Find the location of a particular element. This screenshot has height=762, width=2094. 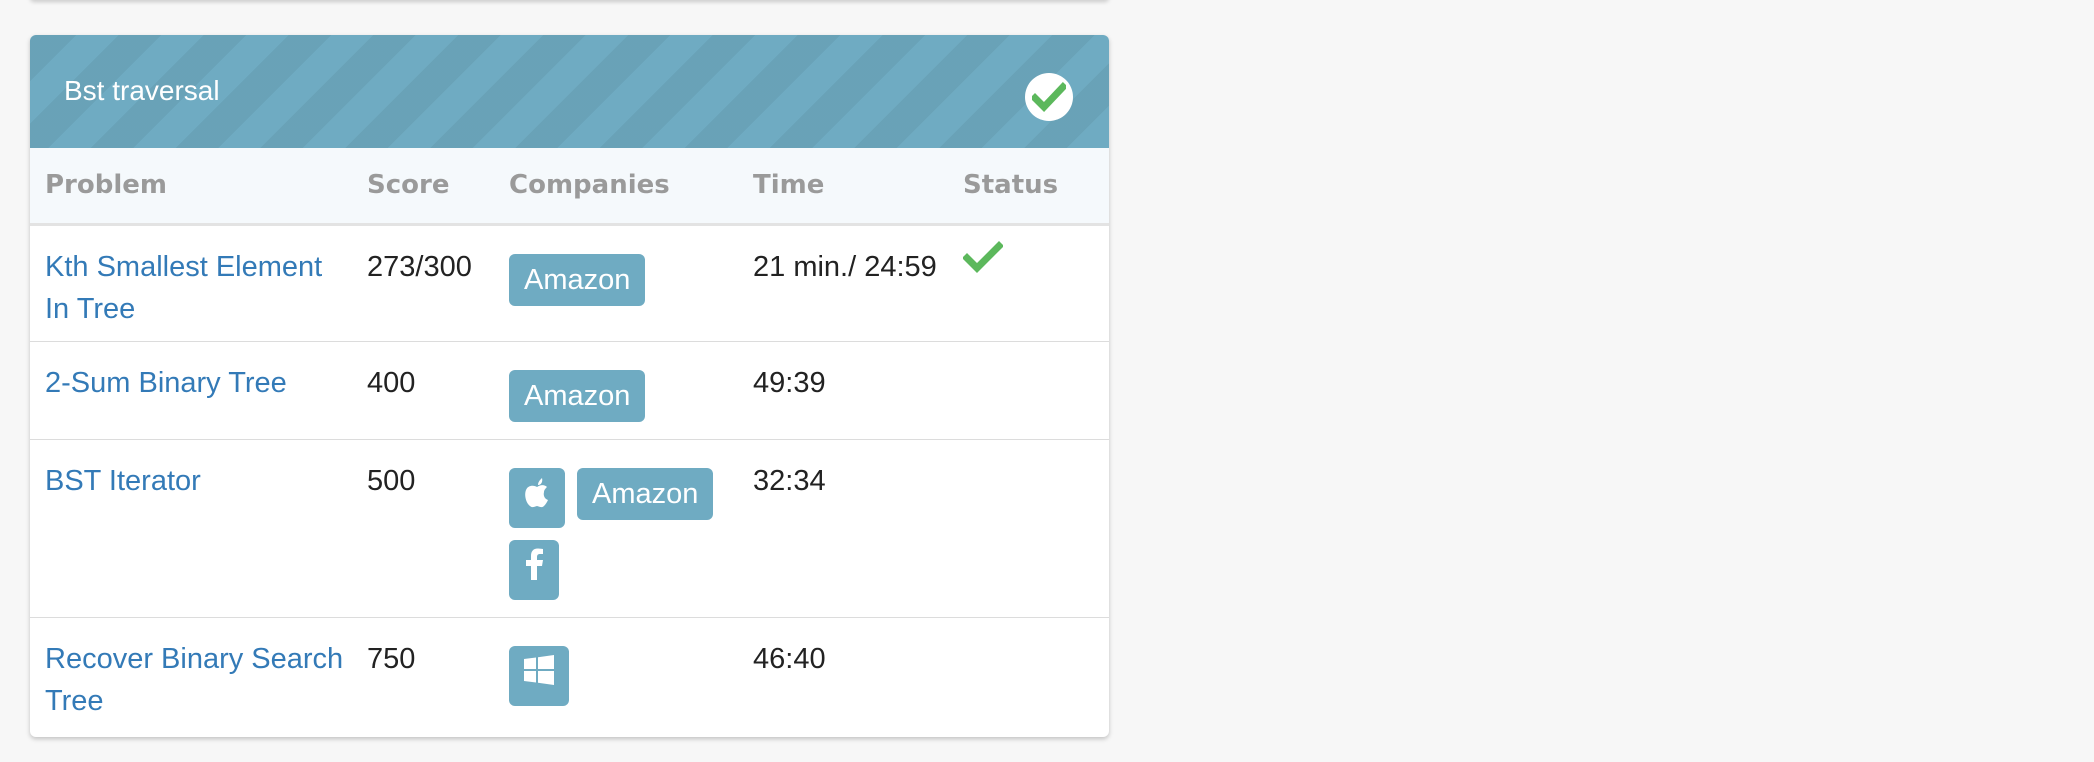

problem-link: Kth Smallest Element In Tree is located at coordinates (183, 288).